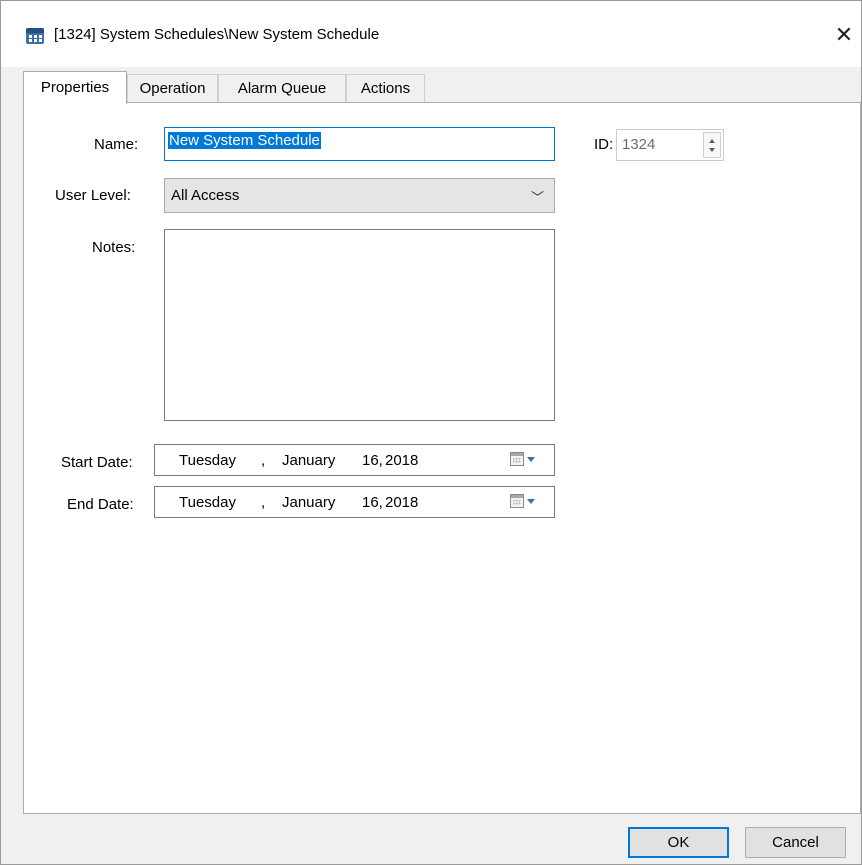 The height and width of the screenshot is (865, 862). What do you see at coordinates (678, 842) in the screenshot?
I see `ok-button: OK` at bounding box center [678, 842].